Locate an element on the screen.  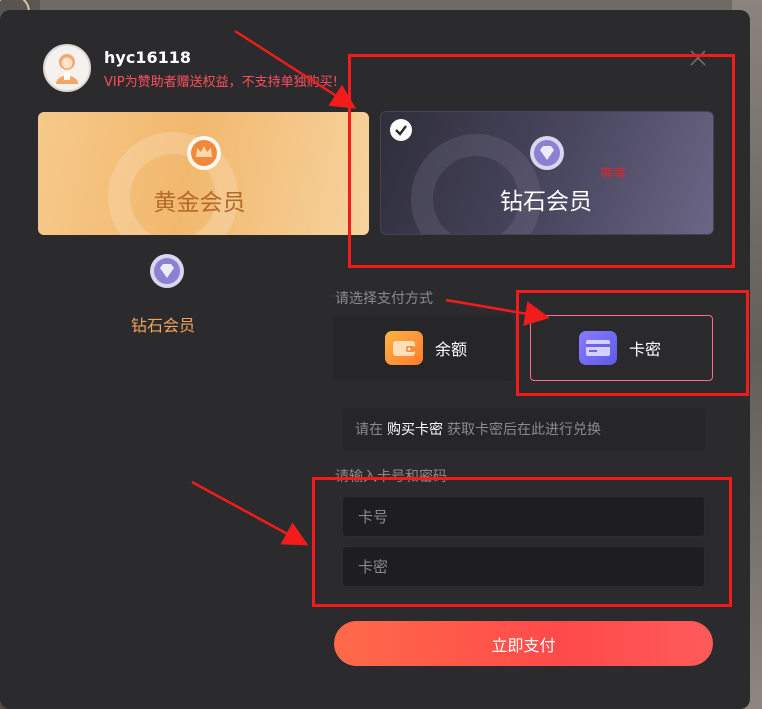
close-icon is located at coordinates (698, 58).